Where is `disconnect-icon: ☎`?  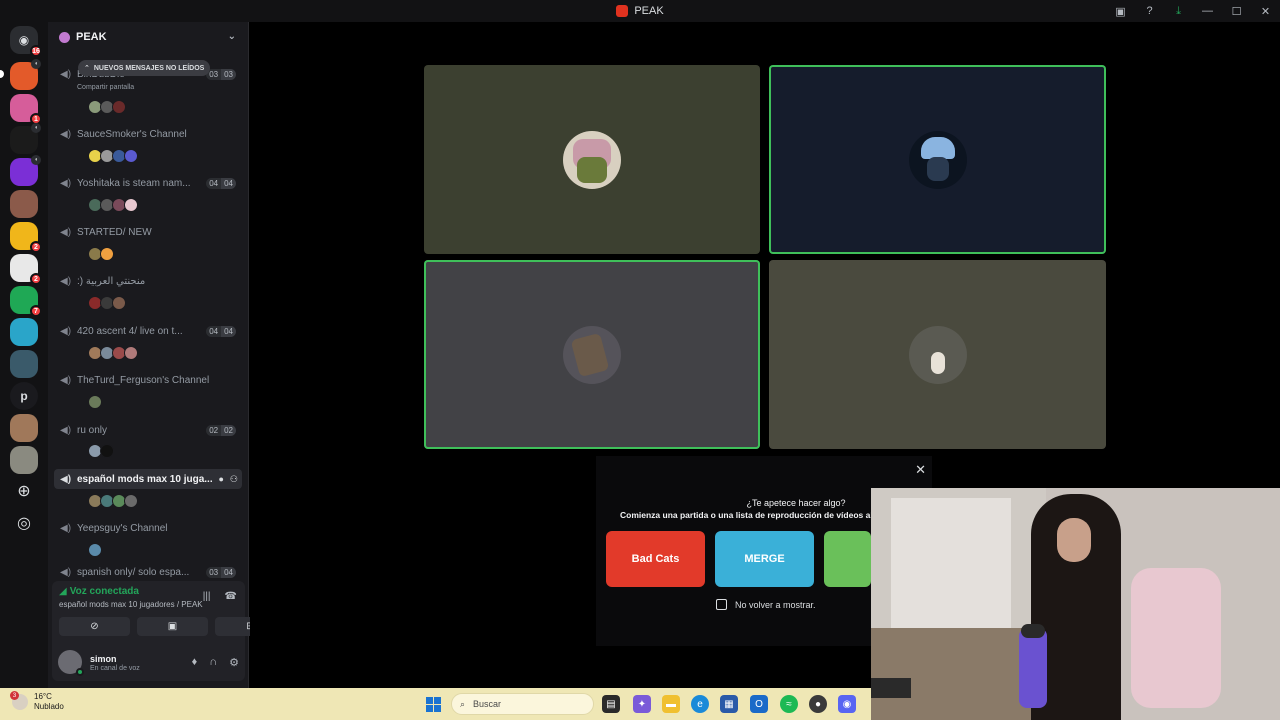 disconnect-icon: ☎ is located at coordinates (231, 596).